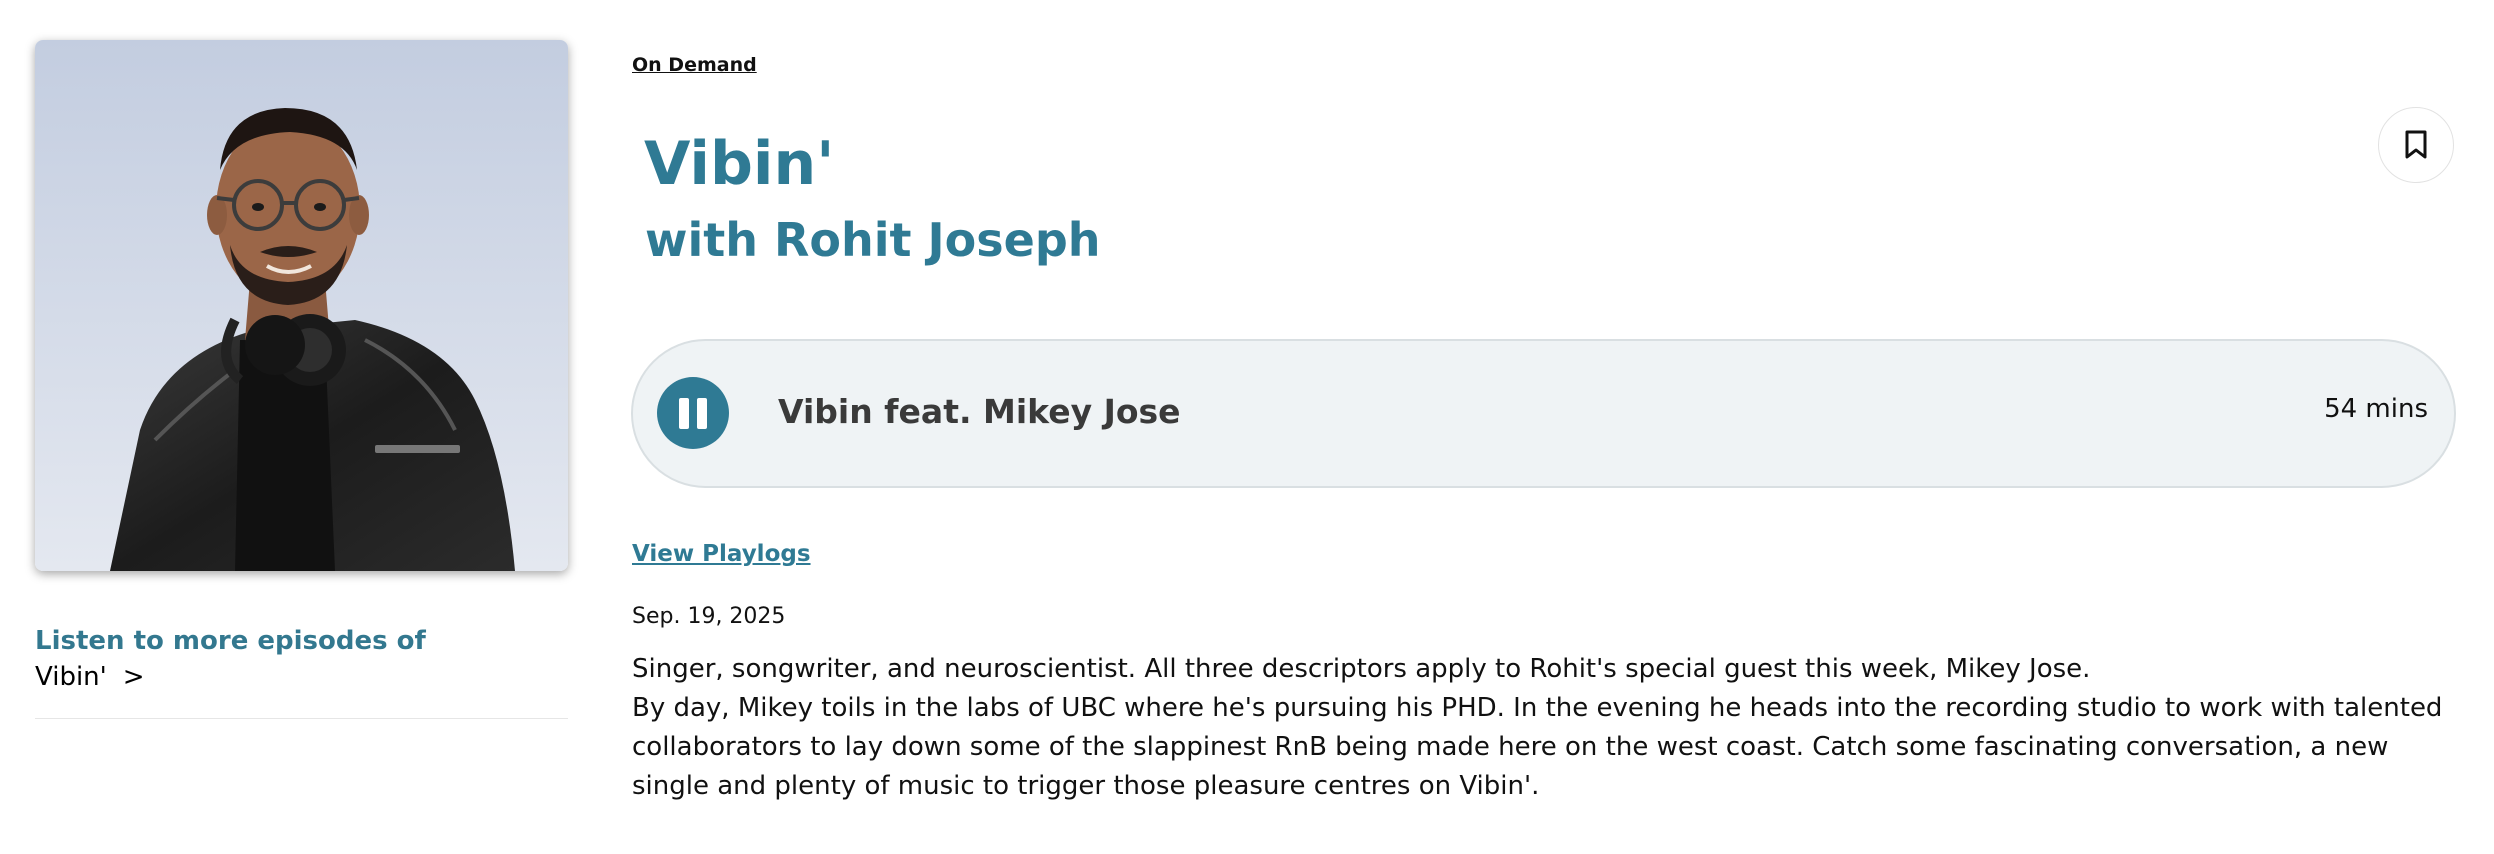 This screenshot has width=2494, height=854. I want to click on chevron-right-icon: >, so click(133, 677).